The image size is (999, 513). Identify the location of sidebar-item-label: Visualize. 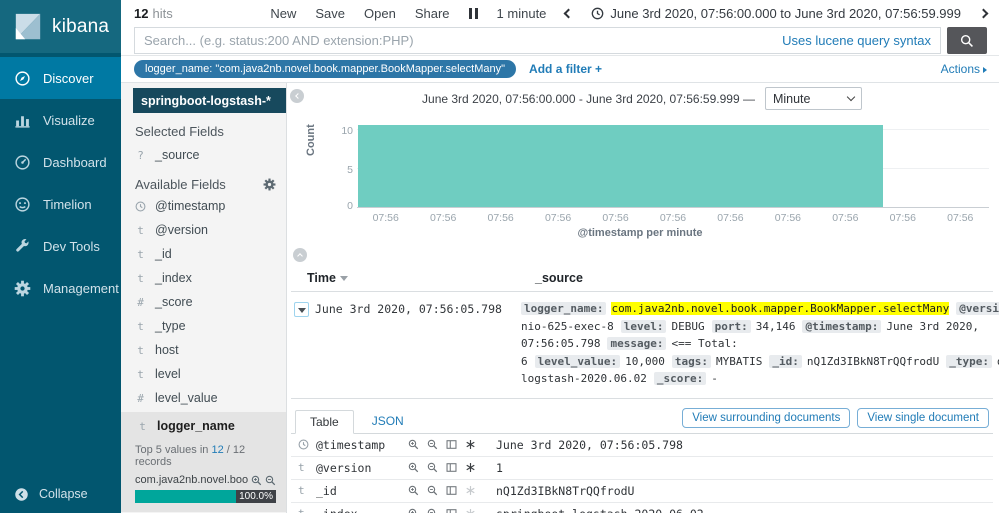
(69, 120).